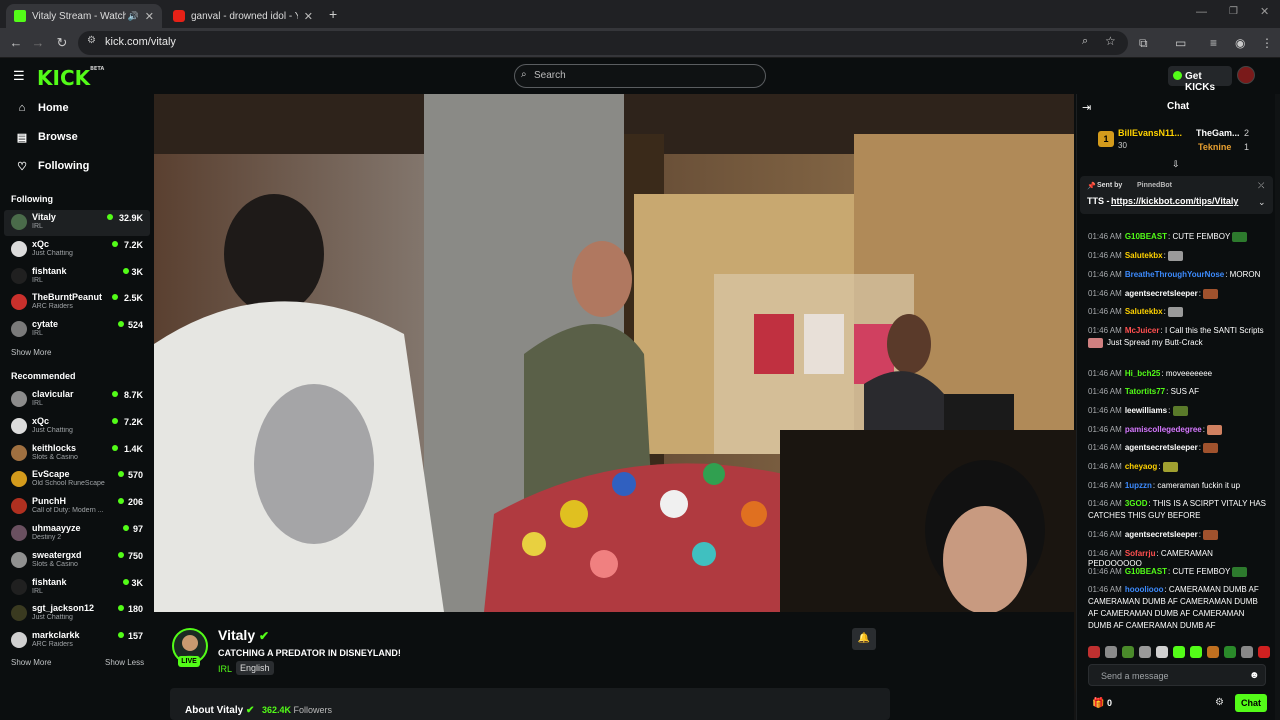 The height and width of the screenshot is (720, 1280). What do you see at coordinates (255, 668) in the screenshot?
I see `language-tag: English` at bounding box center [255, 668].